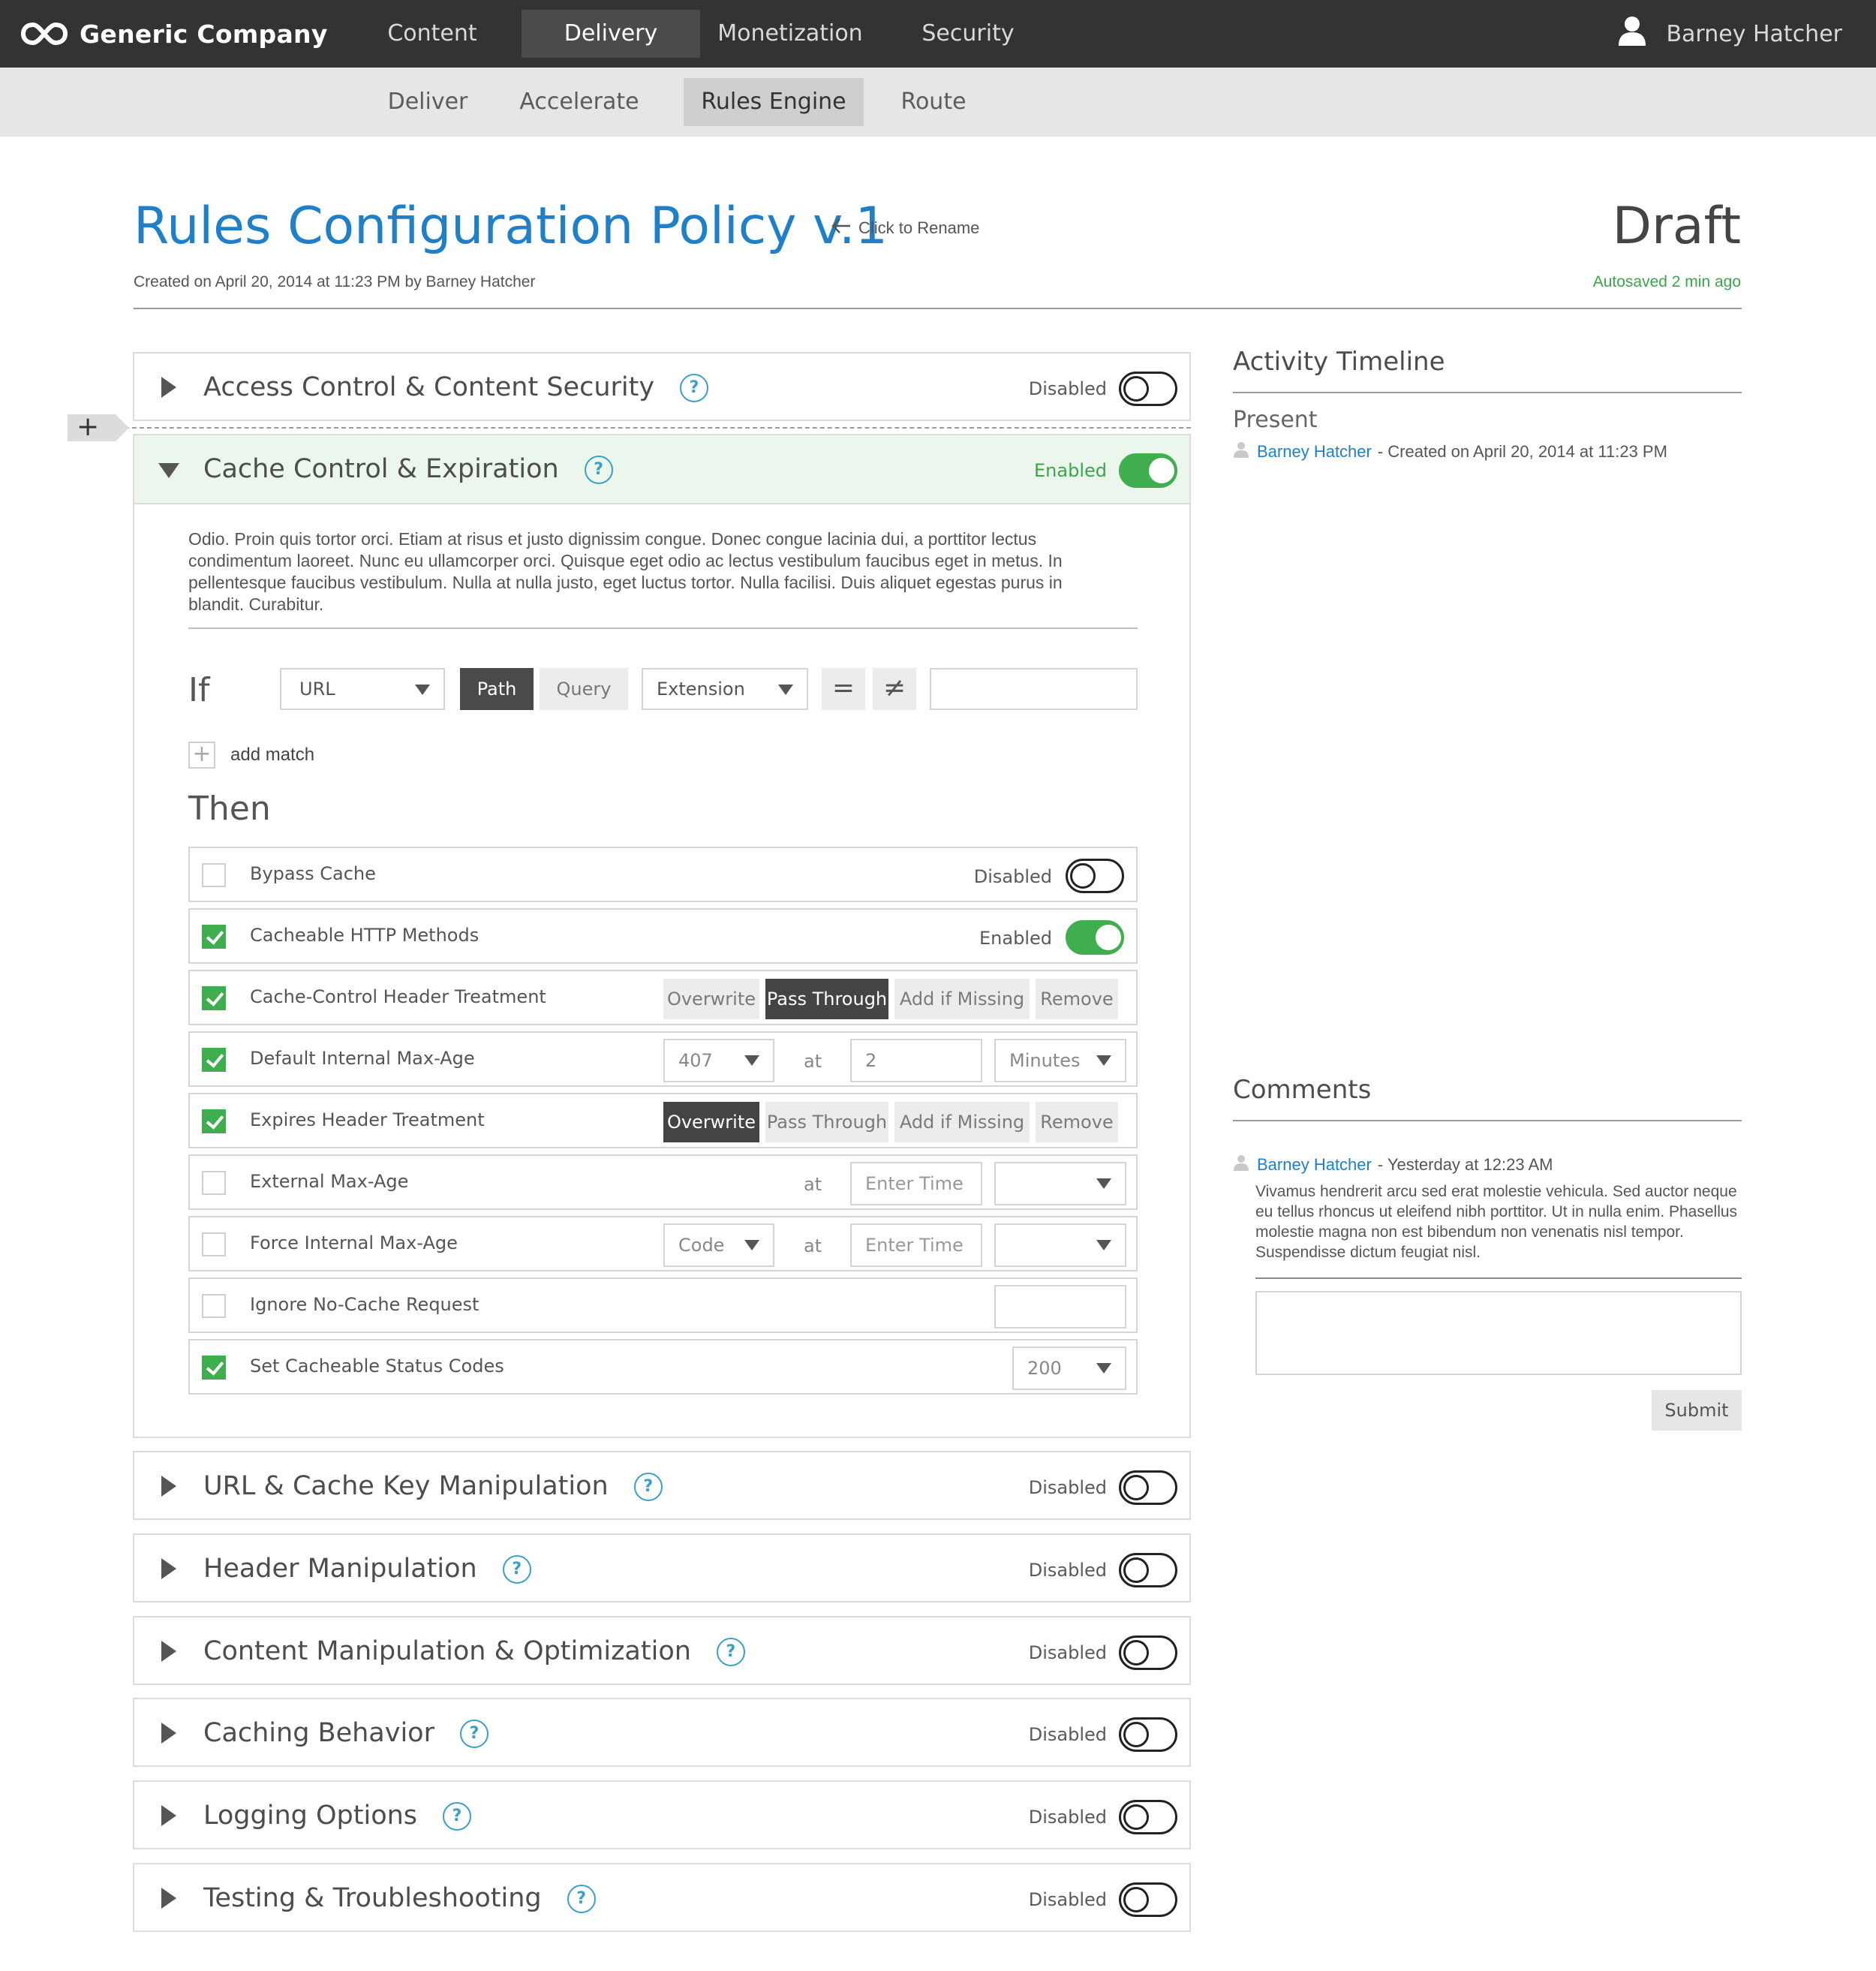  I want to click on add-match-button: + add match, so click(251, 755).